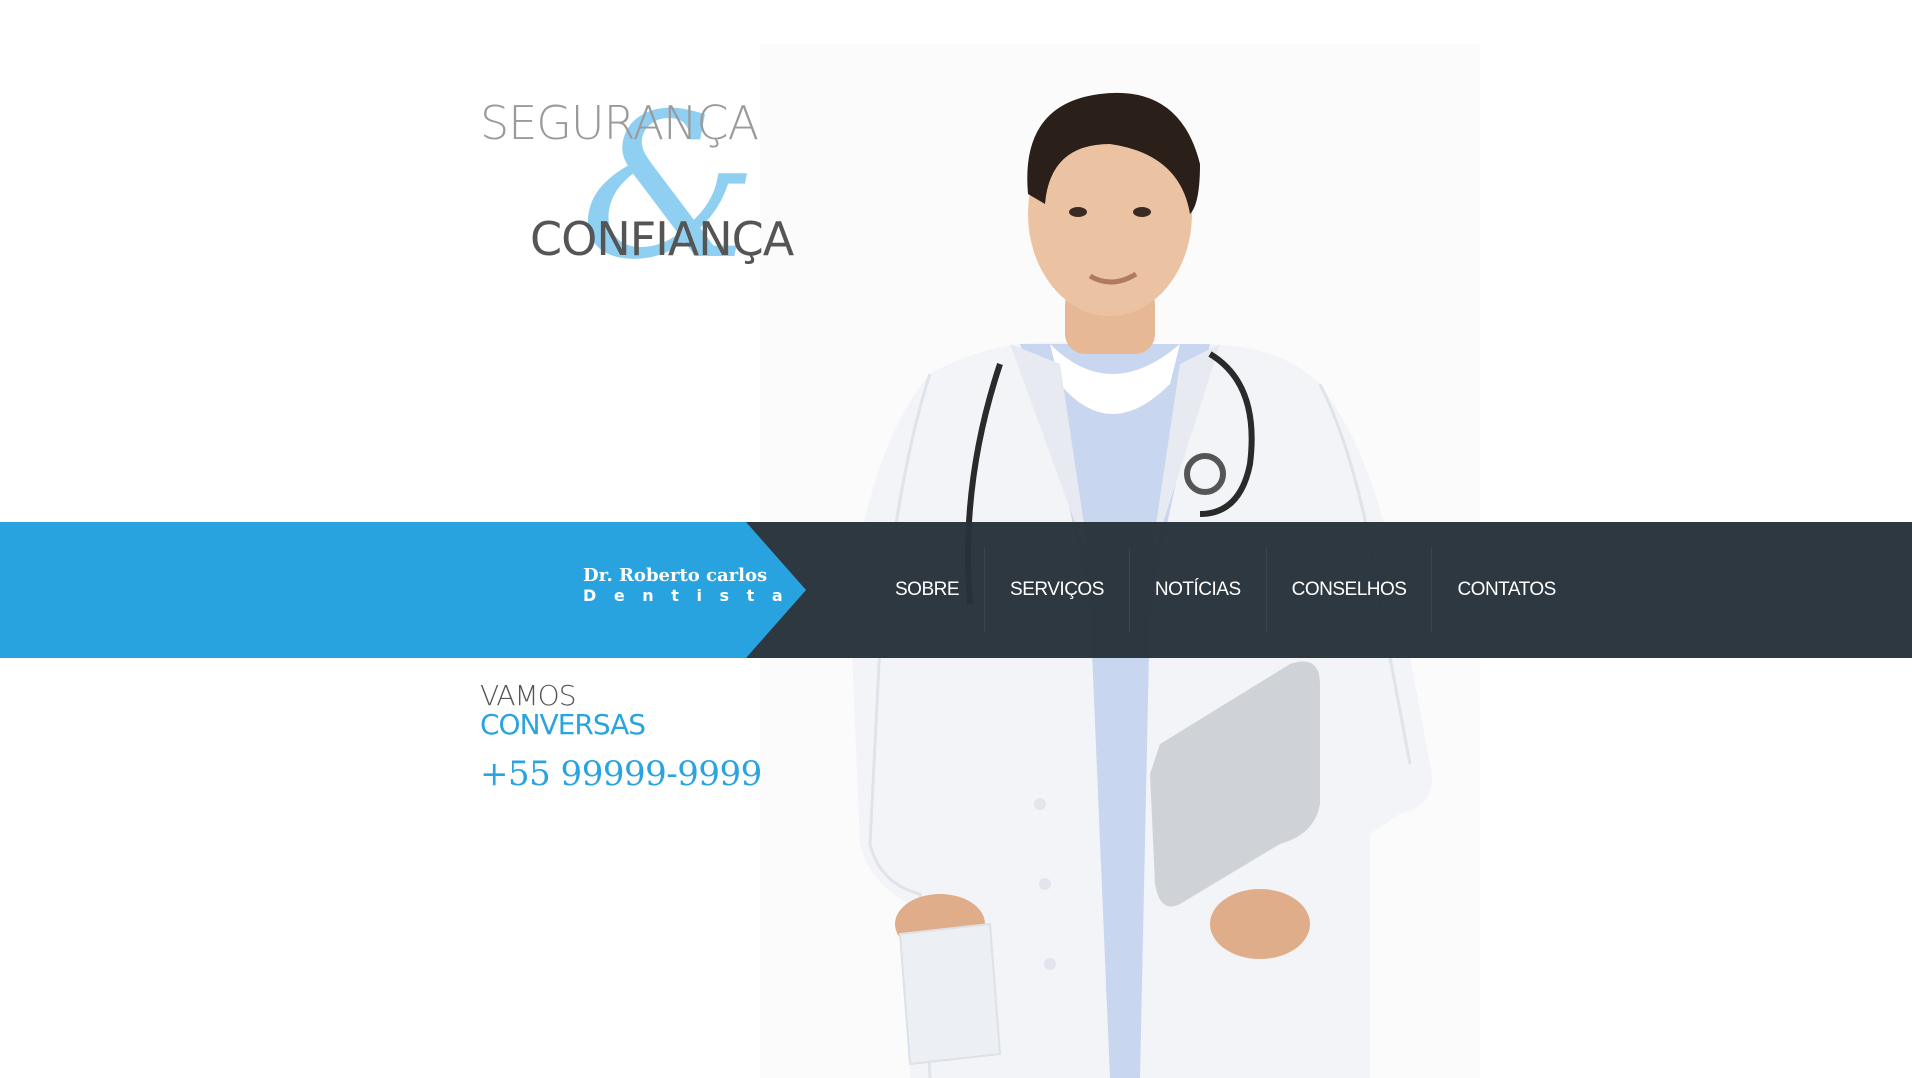 The height and width of the screenshot is (1078, 1912). I want to click on nav-item-noticias: NOTÍCIAS, so click(1197, 590).